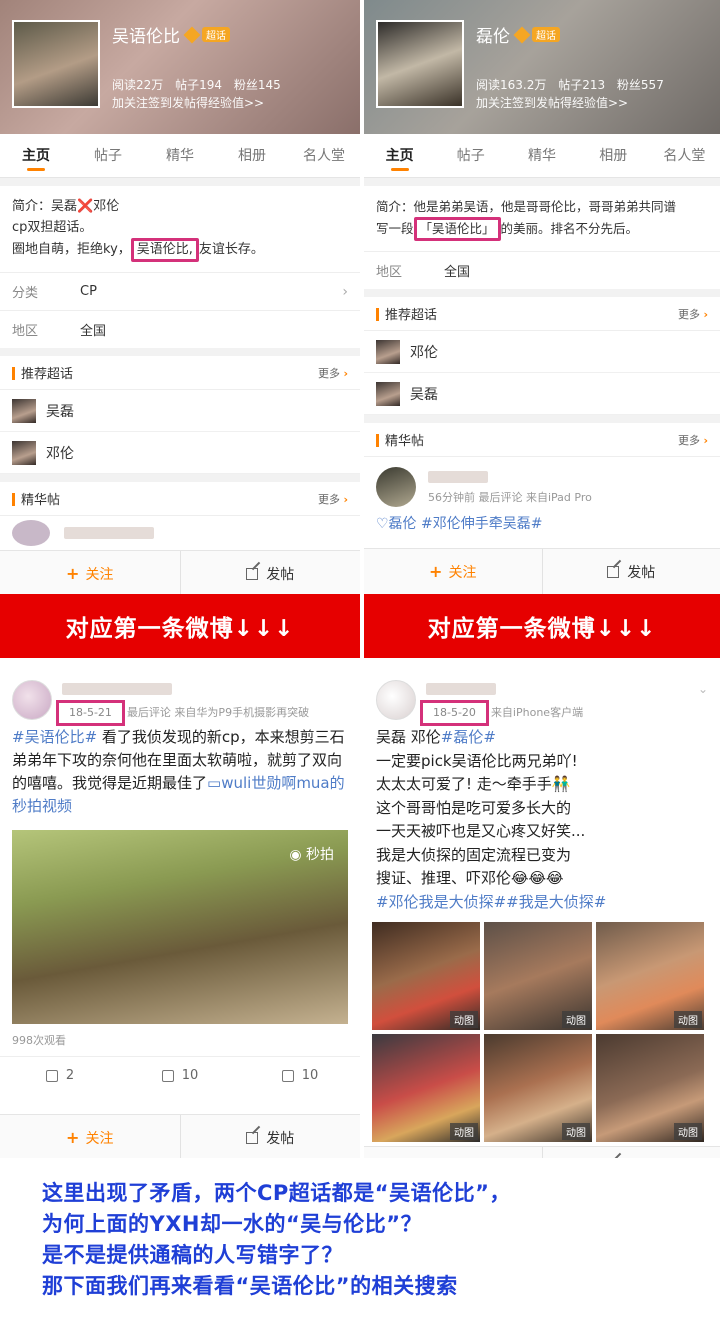 This screenshot has width=720, height=1327. What do you see at coordinates (39, 1040) in the screenshot?
I see `view-count: 998次观看` at bounding box center [39, 1040].